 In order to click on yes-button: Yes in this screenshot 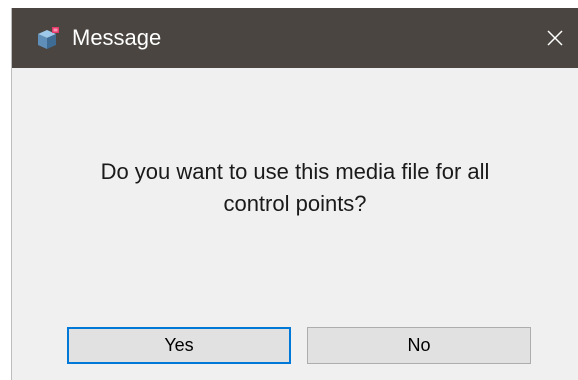, I will do `click(179, 345)`.